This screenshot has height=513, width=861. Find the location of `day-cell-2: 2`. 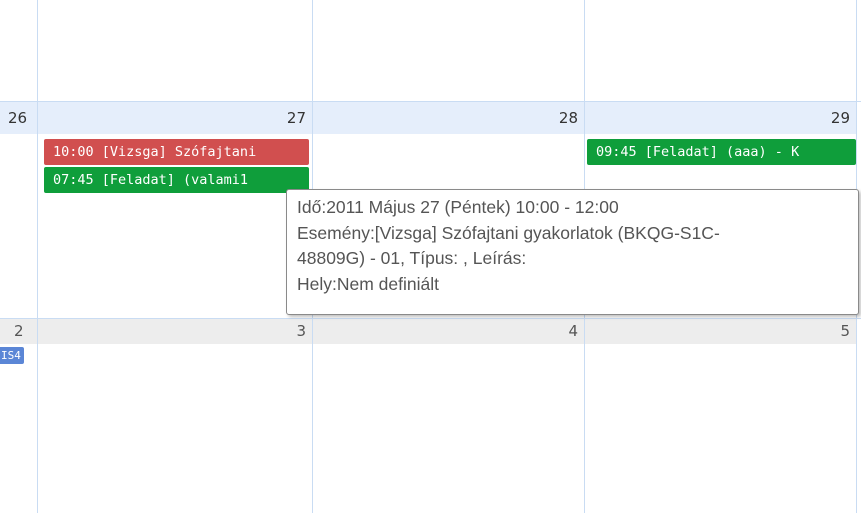

day-cell-2: 2 is located at coordinates (18, 331).